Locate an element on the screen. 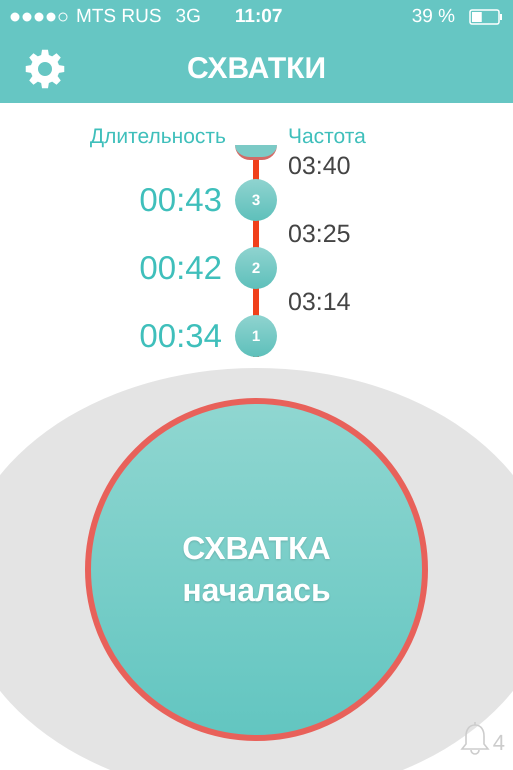  battery-icon is located at coordinates (486, 17).